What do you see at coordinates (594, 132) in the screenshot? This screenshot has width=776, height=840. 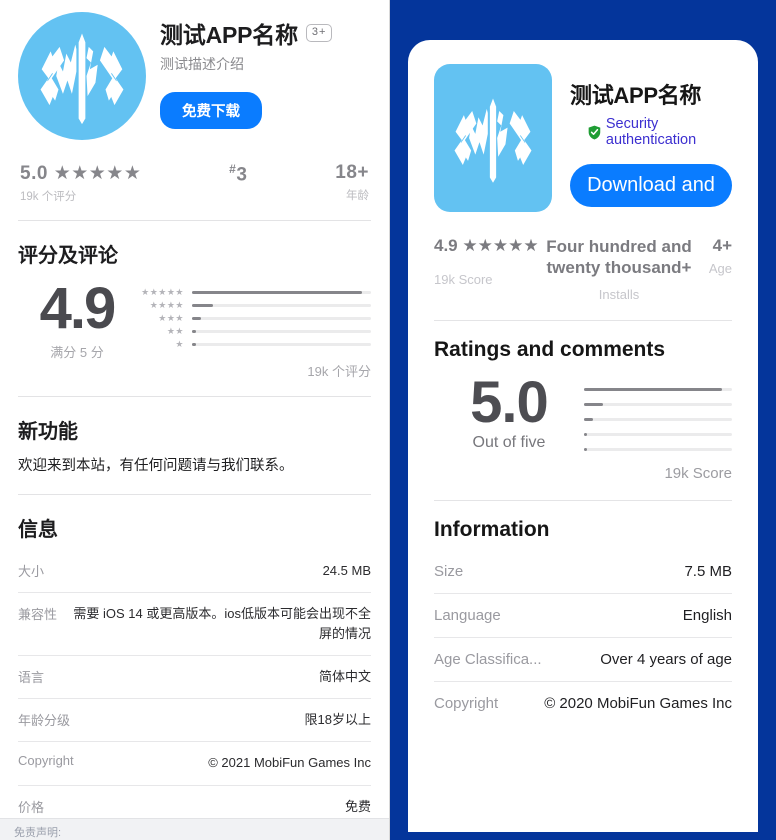 I see `shield-check-icon` at bounding box center [594, 132].